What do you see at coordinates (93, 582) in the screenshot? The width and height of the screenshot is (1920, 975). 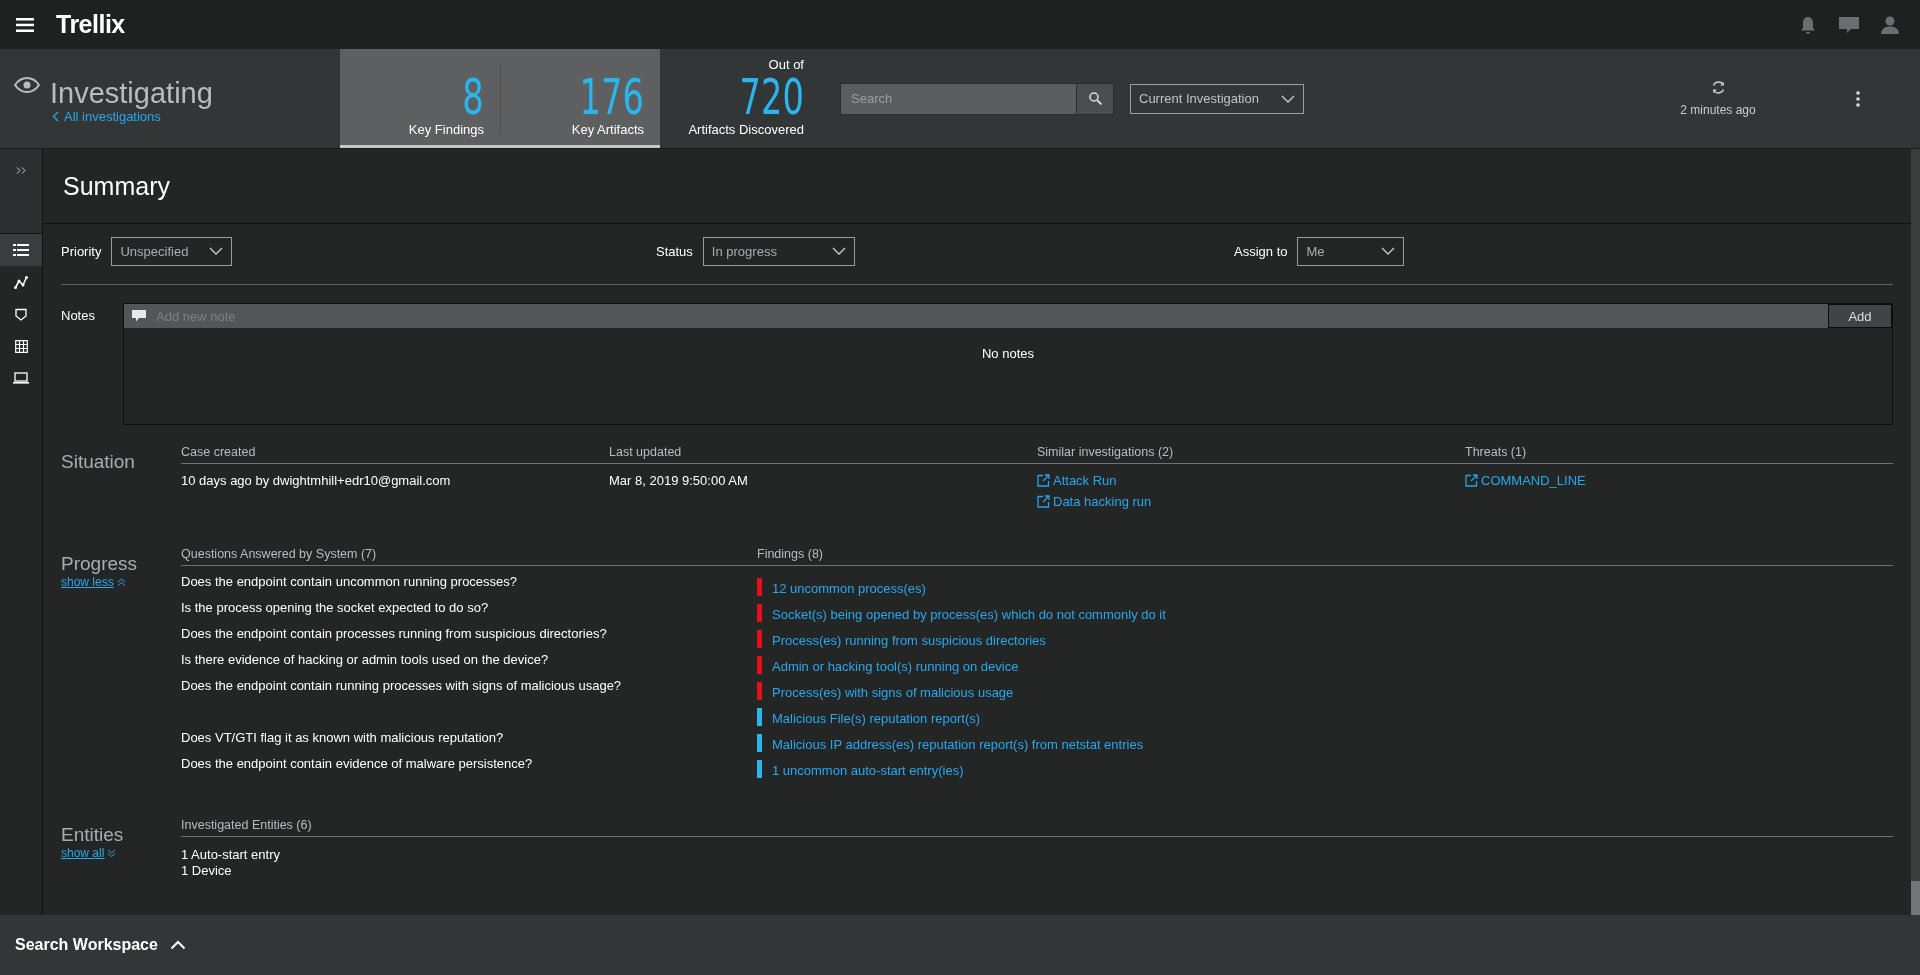 I see `show-less-link: show less` at bounding box center [93, 582].